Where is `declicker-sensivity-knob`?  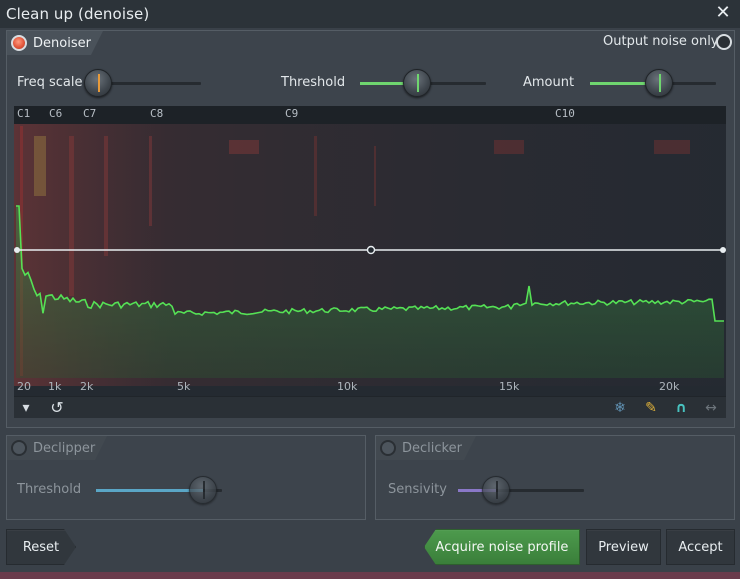
declicker-sensivity-knob is located at coordinates (495, 490).